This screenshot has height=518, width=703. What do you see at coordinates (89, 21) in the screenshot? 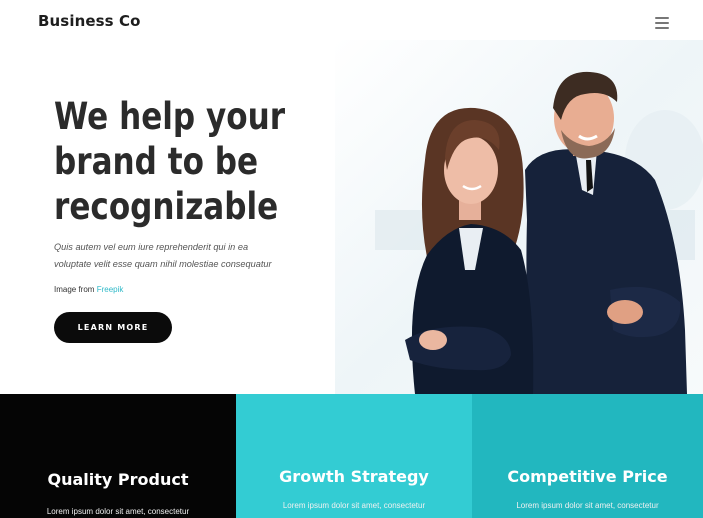
I see `brand-logo: Business Co` at bounding box center [89, 21].